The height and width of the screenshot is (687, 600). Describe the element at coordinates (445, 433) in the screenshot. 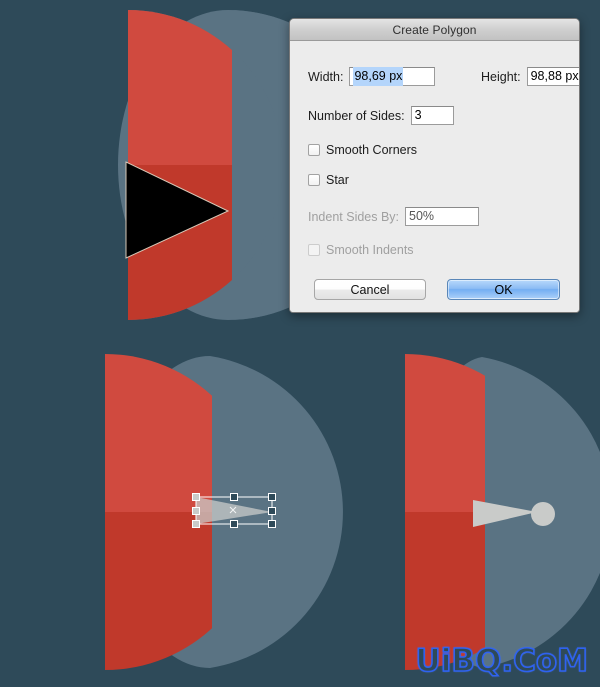

I see `sphere-br-upper-half` at that location.